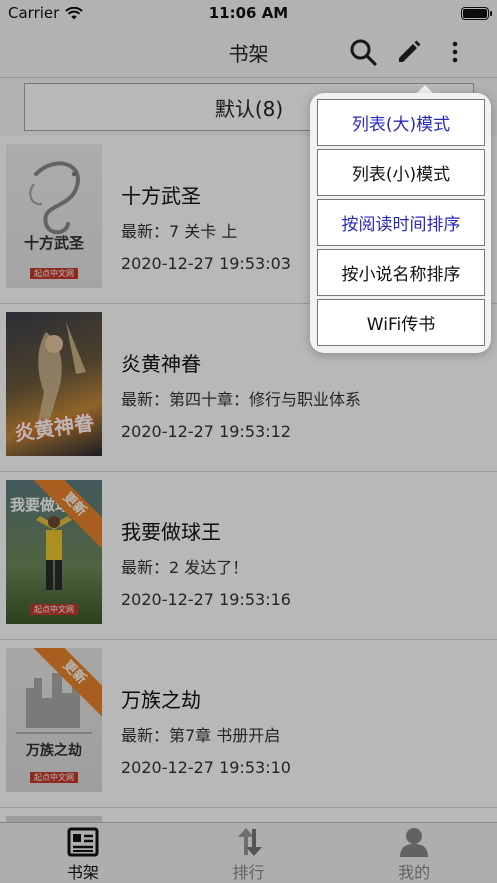 This screenshot has width=497, height=883. I want to click on menu-item-sort-by-read-time: 按阅读时间排序, so click(401, 222).